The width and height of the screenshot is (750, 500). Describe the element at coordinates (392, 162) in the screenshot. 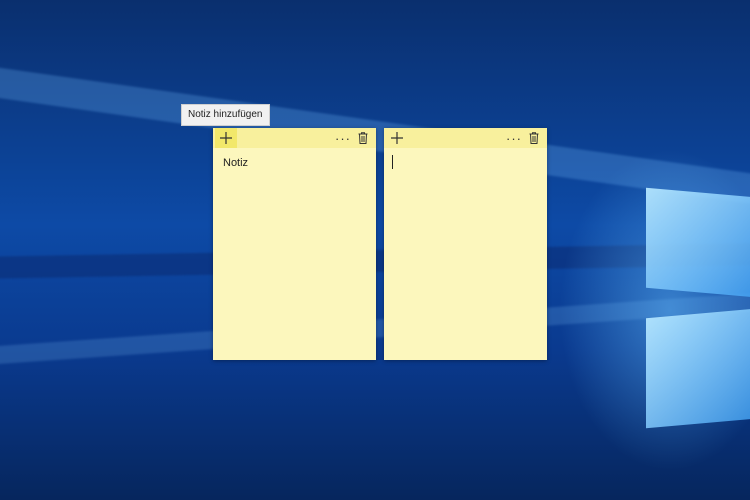

I see `text-cursor` at that location.